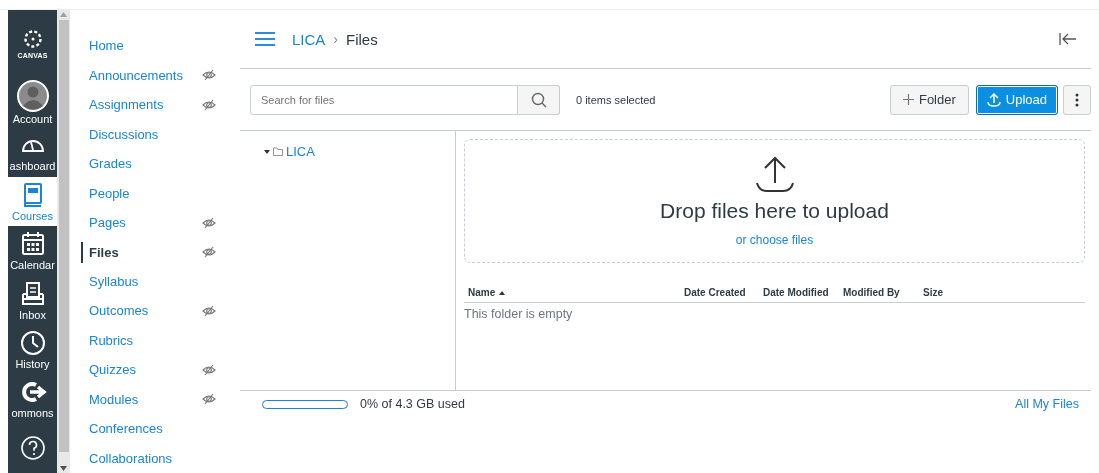 This screenshot has width=1099, height=473. Describe the element at coordinates (106, 164) in the screenshot. I see `course-nav-link: Grades` at that location.